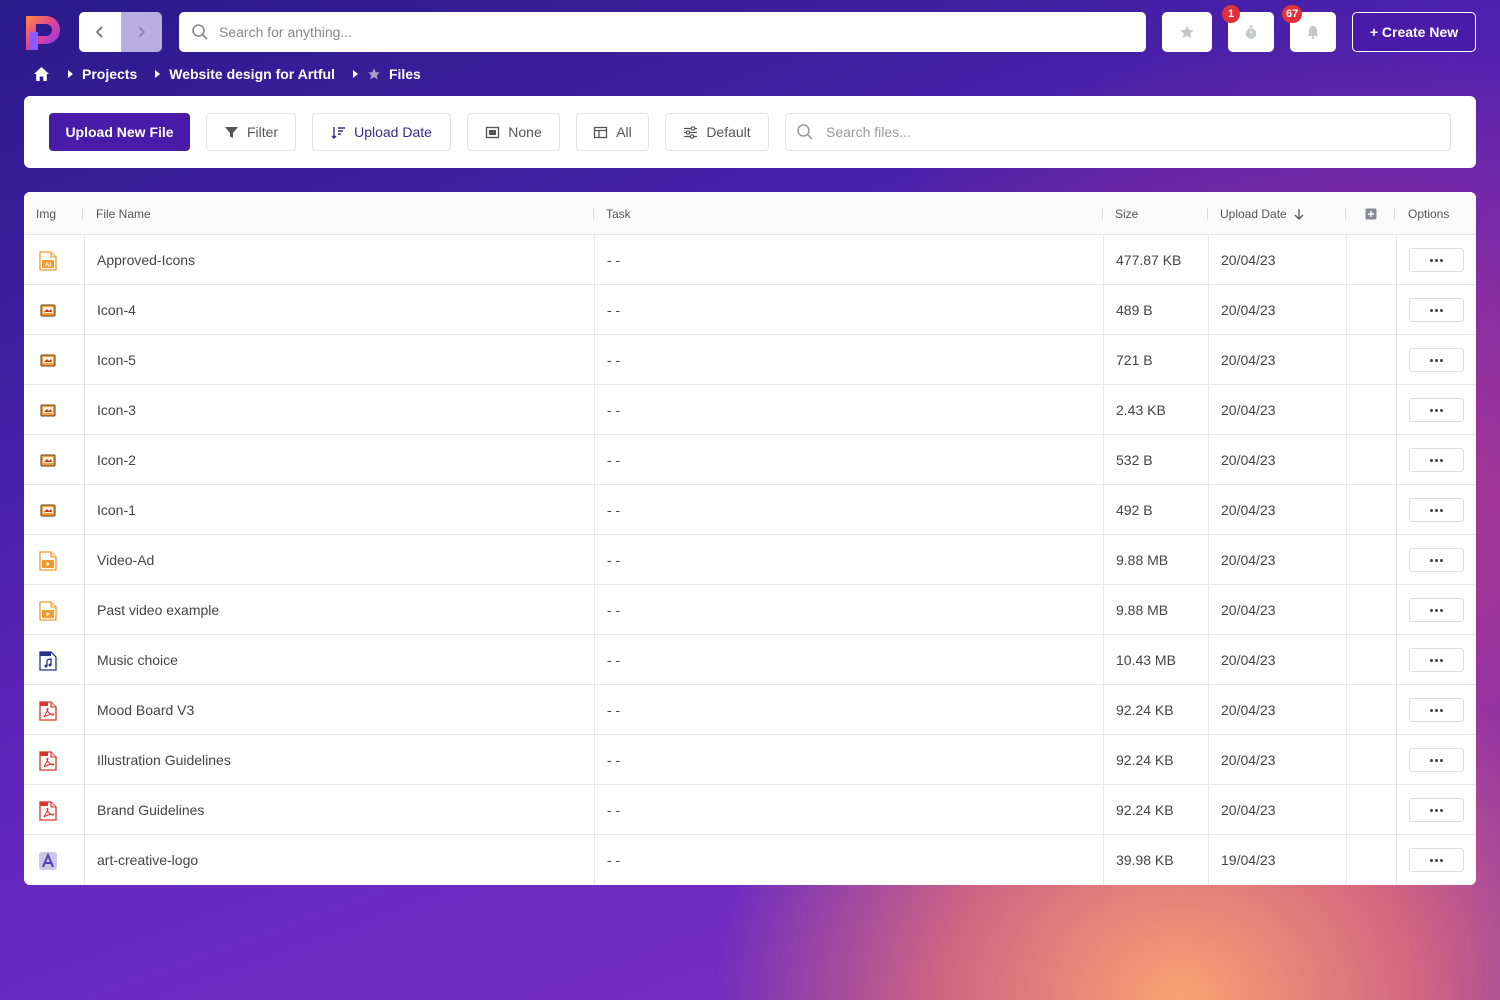 The height and width of the screenshot is (1000, 1500). What do you see at coordinates (141, 32) in the screenshot?
I see `forward-button` at bounding box center [141, 32].